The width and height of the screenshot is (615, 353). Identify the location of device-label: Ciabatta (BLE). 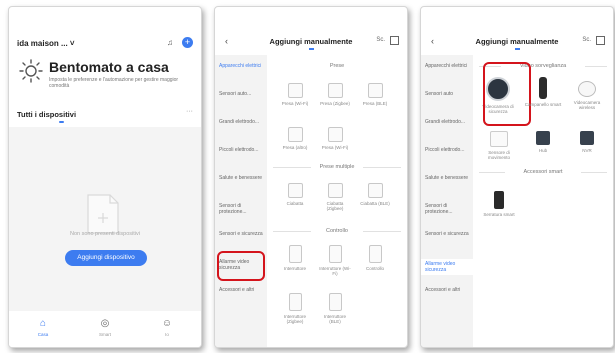
(375, 203).